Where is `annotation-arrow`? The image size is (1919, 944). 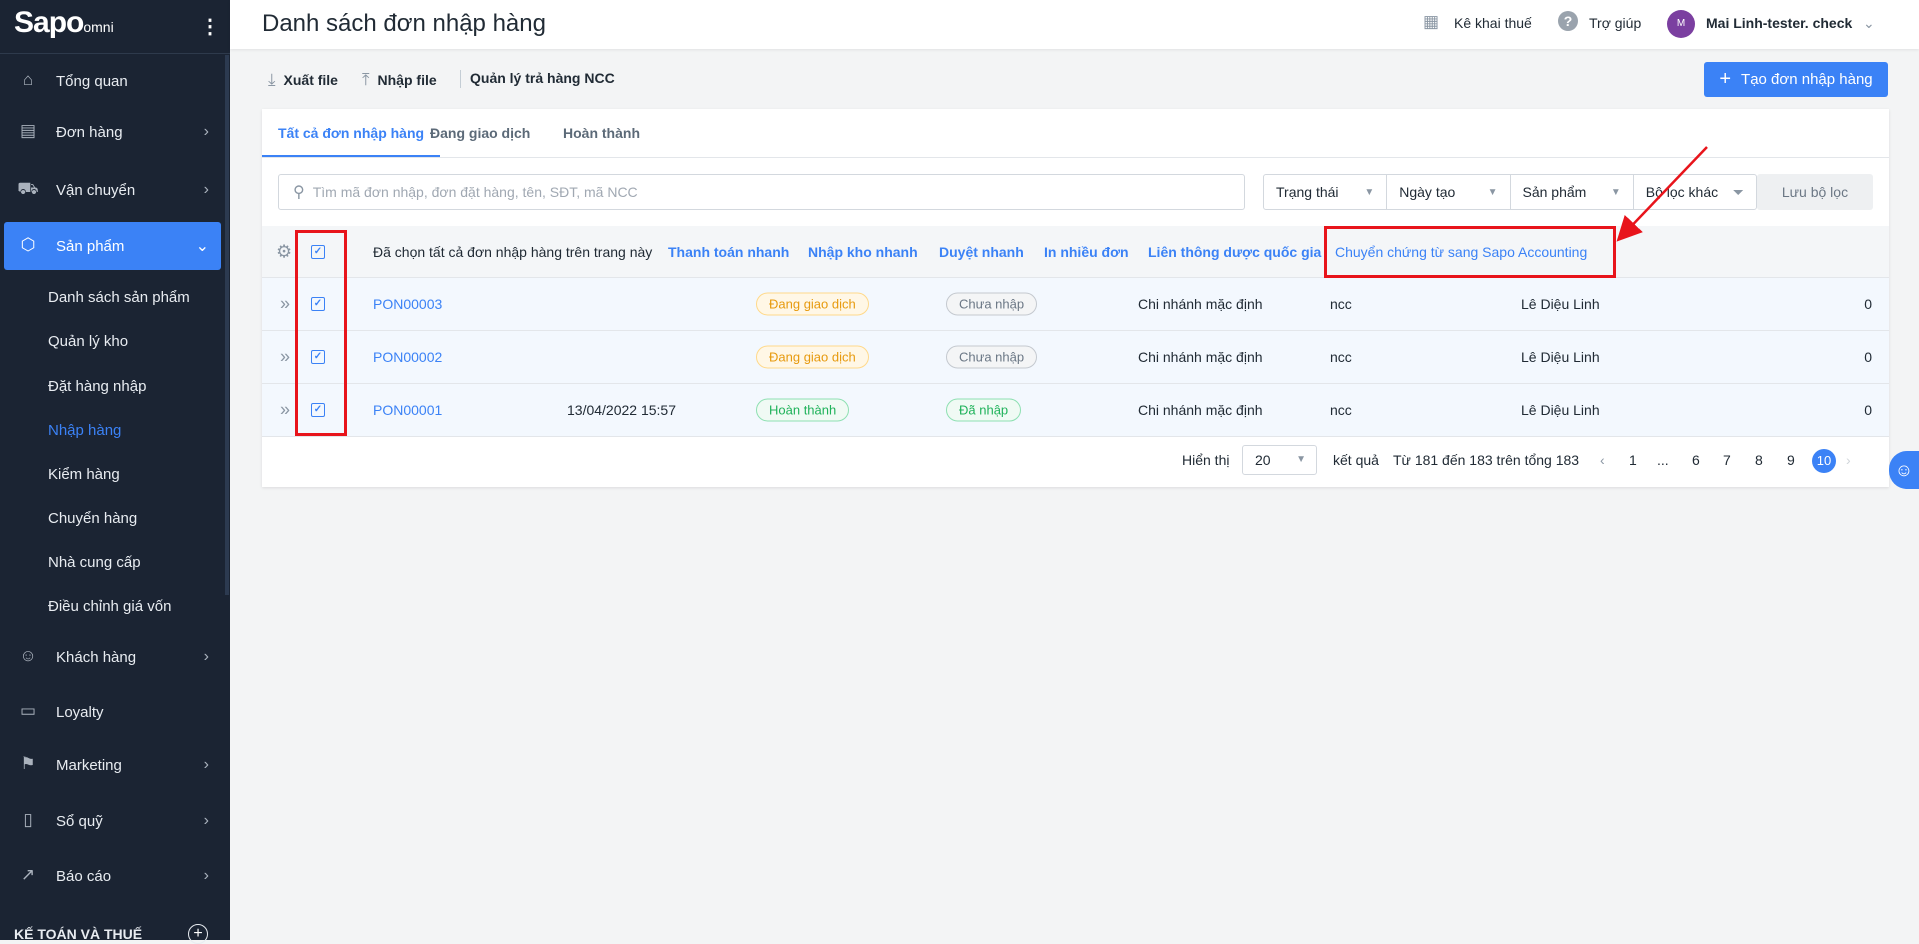 annotation-arrow is located at coordinates (1662, 194).